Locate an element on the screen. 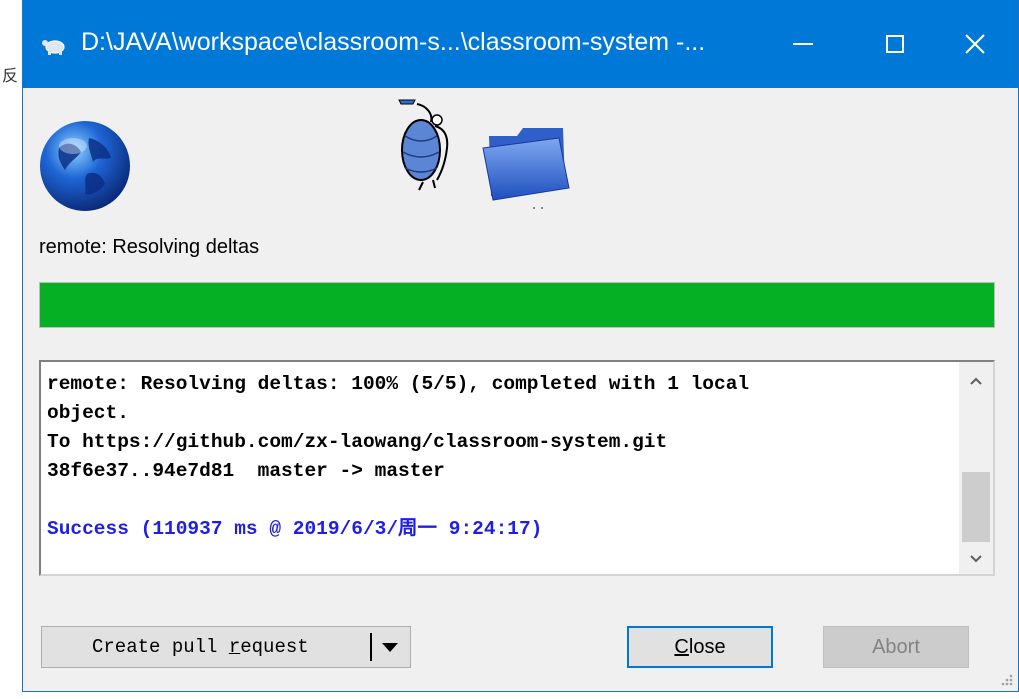 Image resolution: width=1019 pixels, height=699 pixels. chevron-down-icon is located at coordinates (976, 559).